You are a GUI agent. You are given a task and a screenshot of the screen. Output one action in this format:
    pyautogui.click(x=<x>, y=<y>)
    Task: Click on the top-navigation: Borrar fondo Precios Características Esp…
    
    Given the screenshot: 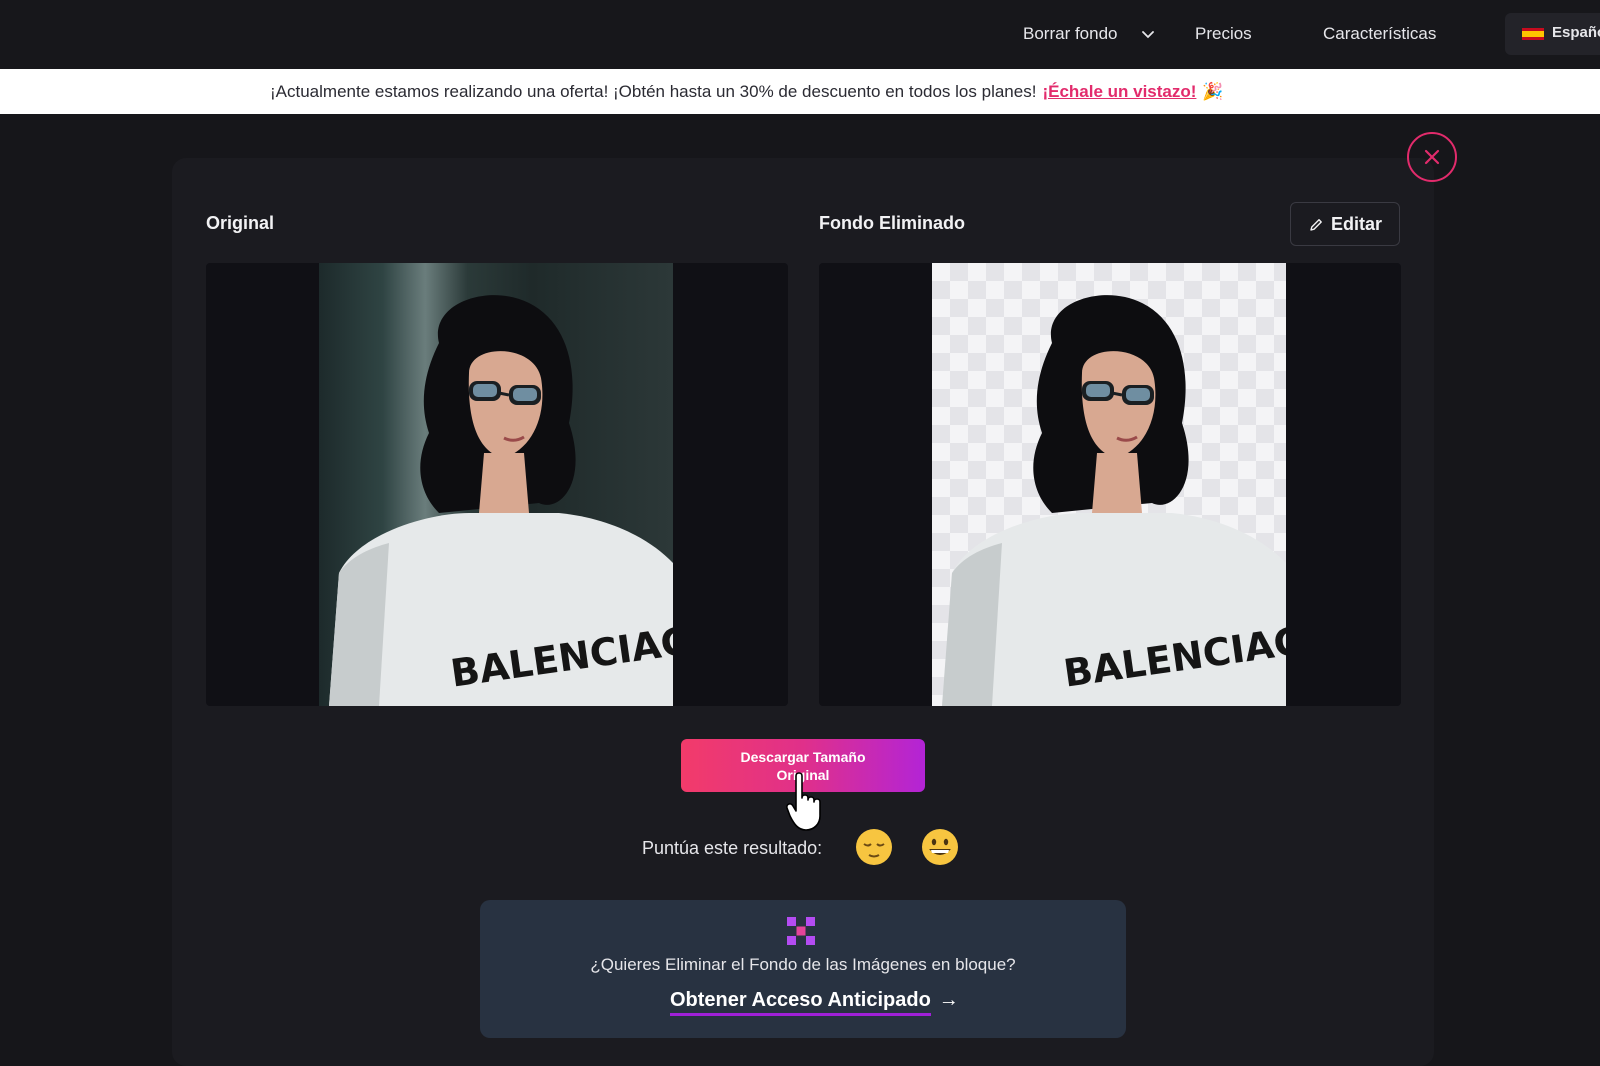 What is the action you would take?
    pyautogui.click(x=800, y=34)
    